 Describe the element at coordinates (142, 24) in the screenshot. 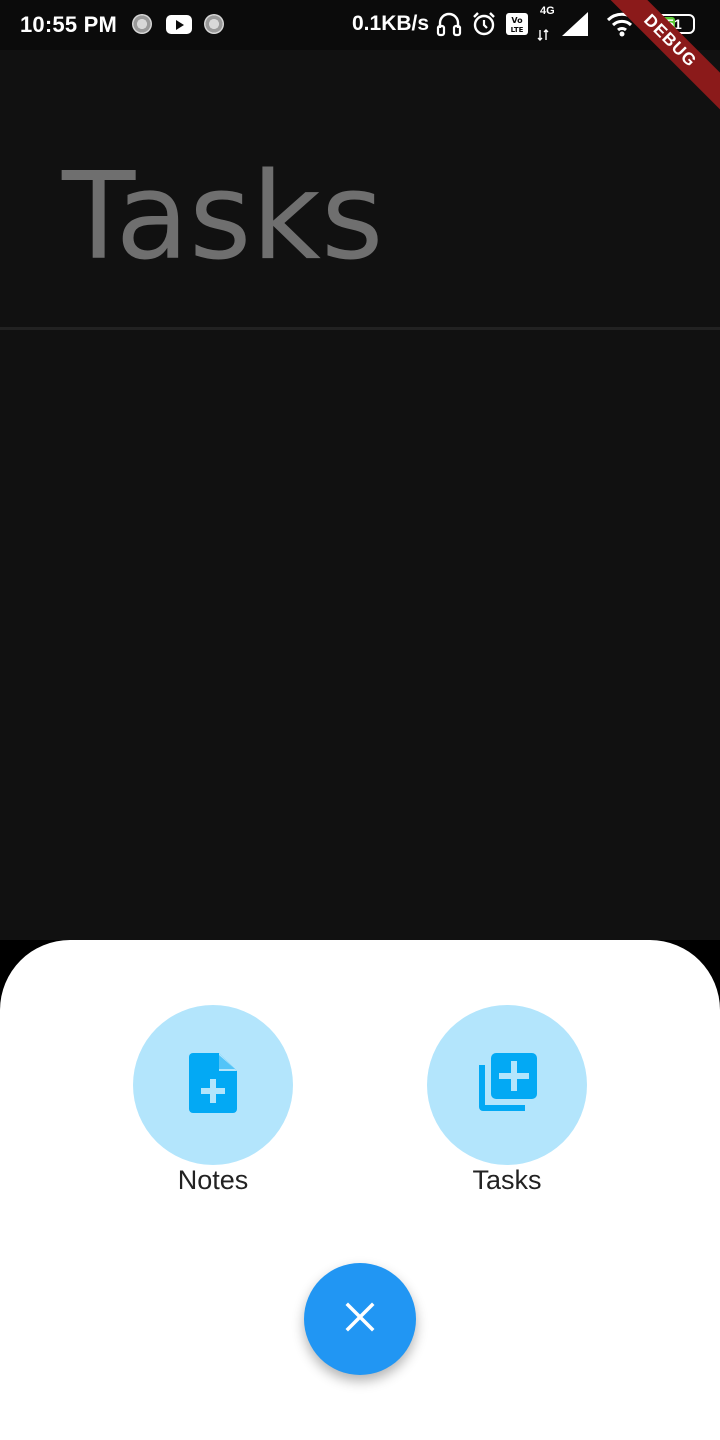

I see `sync-icon` at that location.